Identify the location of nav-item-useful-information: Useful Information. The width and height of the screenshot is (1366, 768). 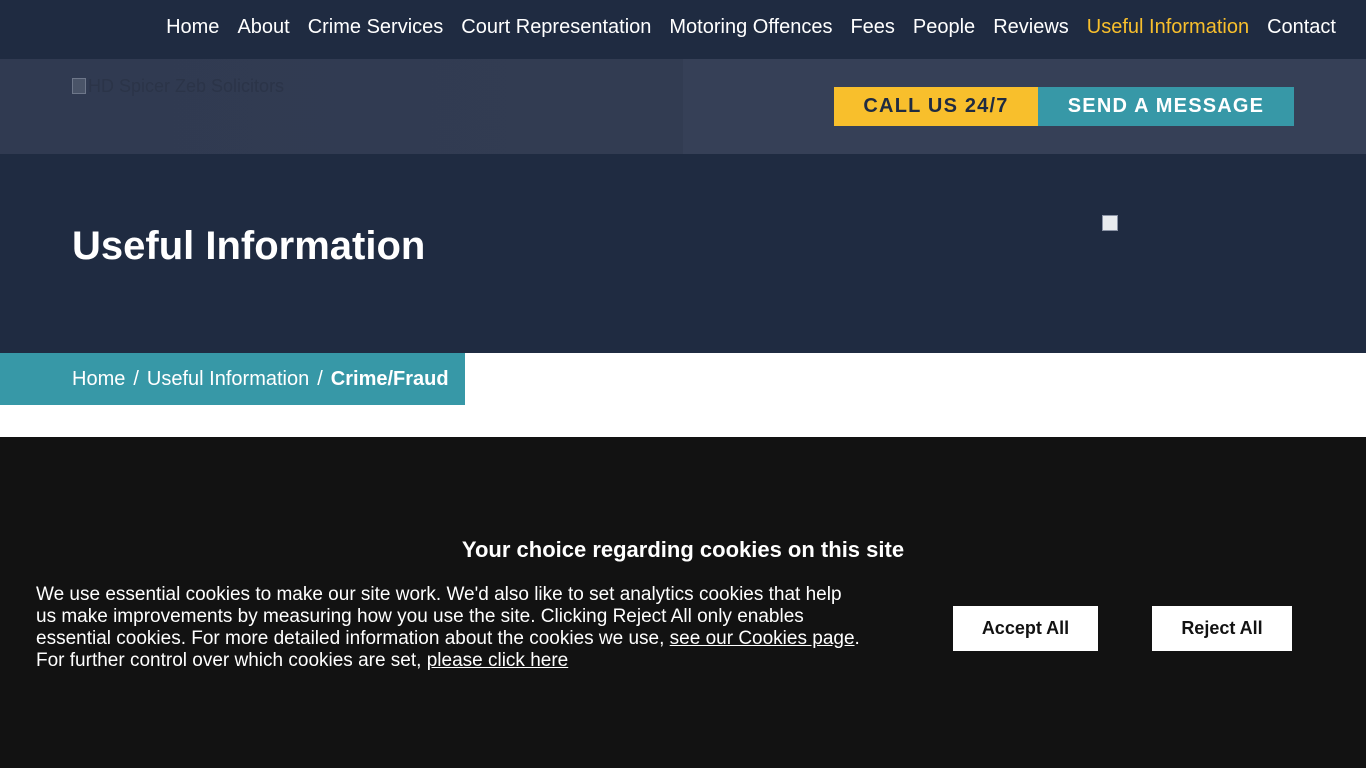
(1168, 27).